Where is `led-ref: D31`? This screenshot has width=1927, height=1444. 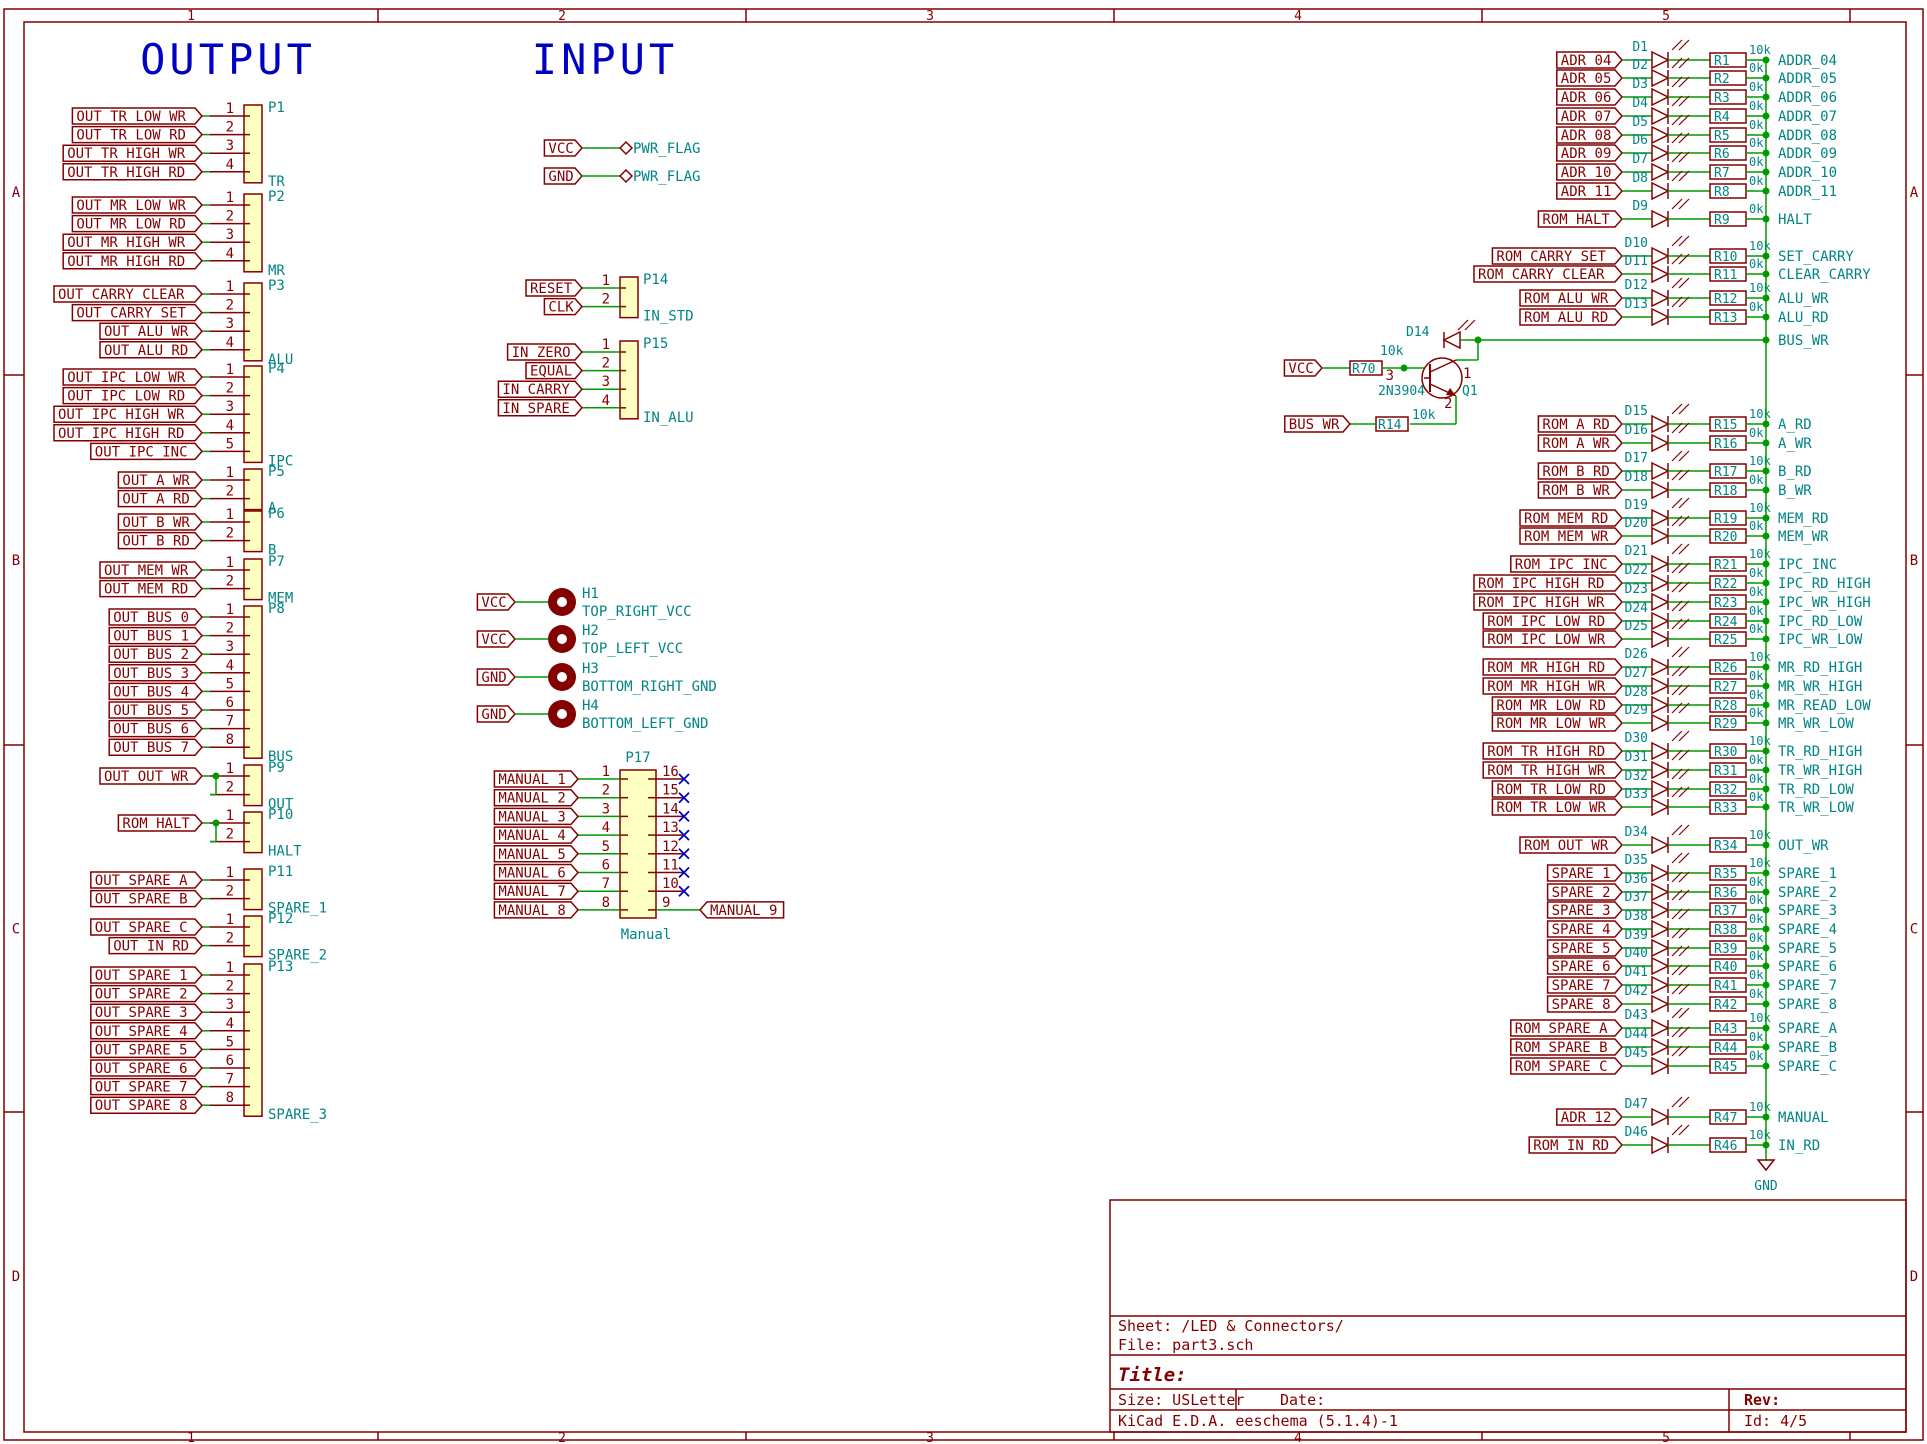
led-ref: D31 is located at coordinates (1636, 757).